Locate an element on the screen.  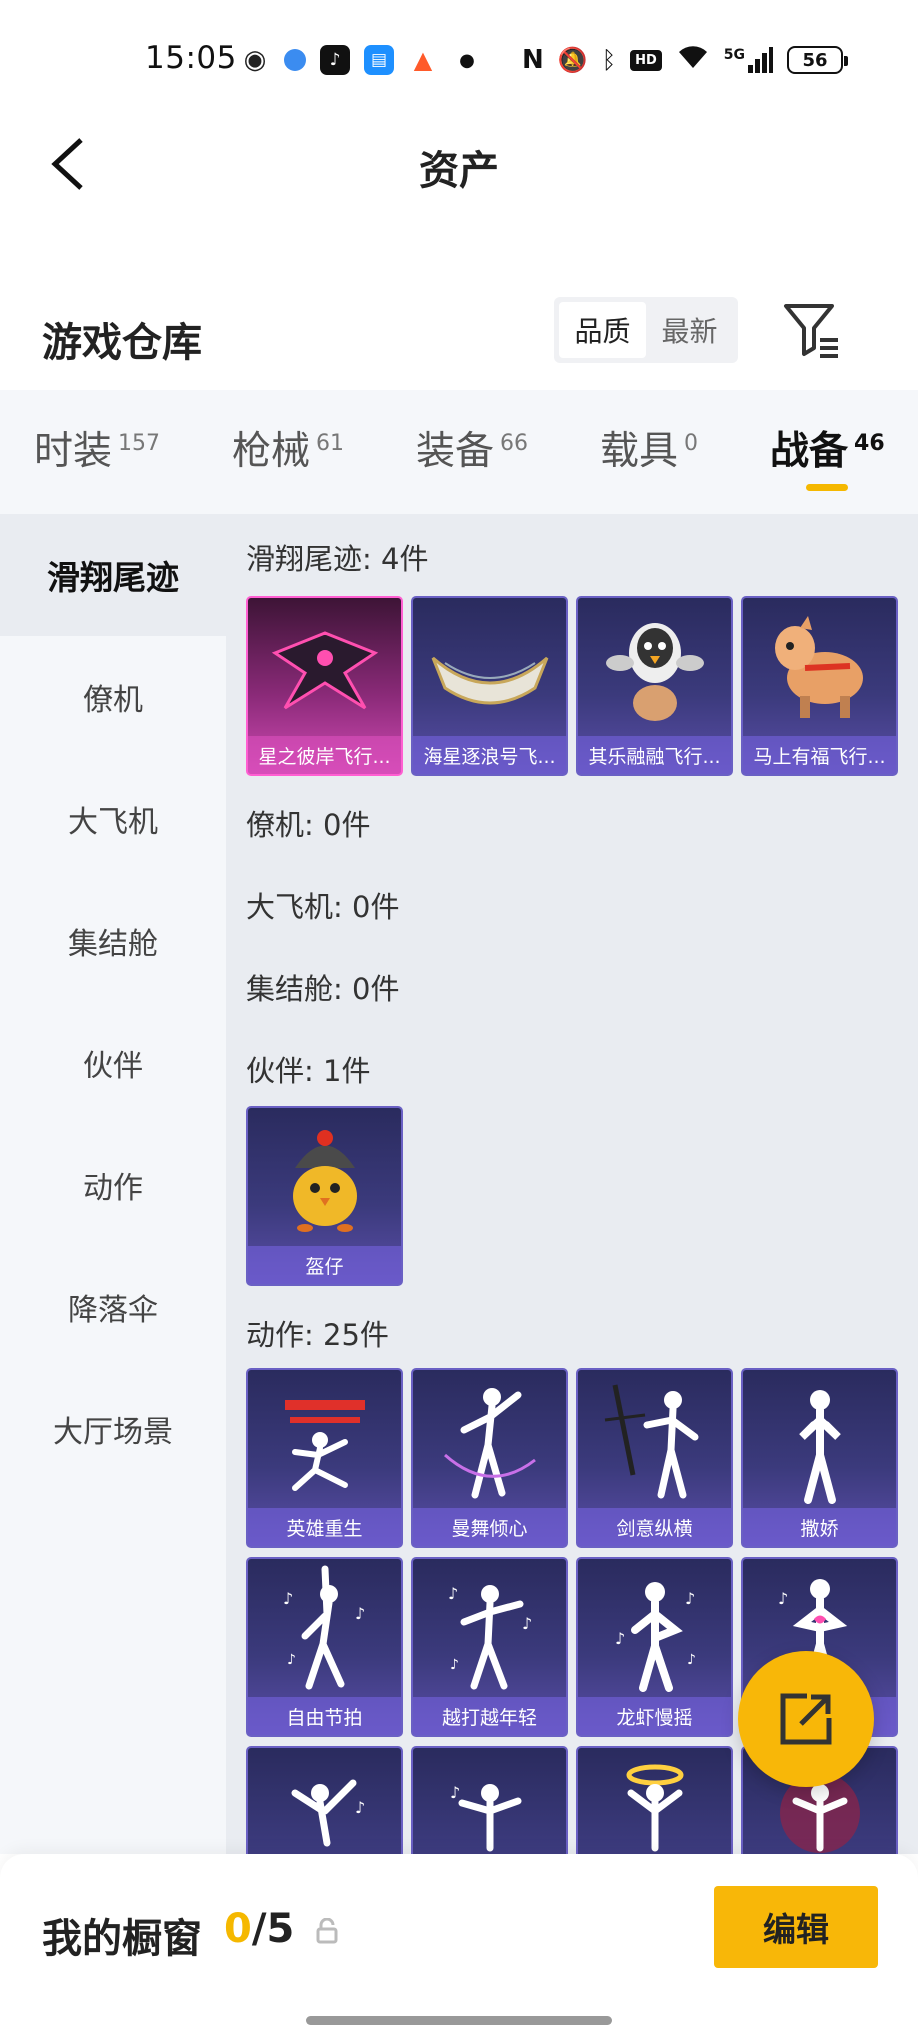
tab-count: 157 is located at coordinates (139, 443).